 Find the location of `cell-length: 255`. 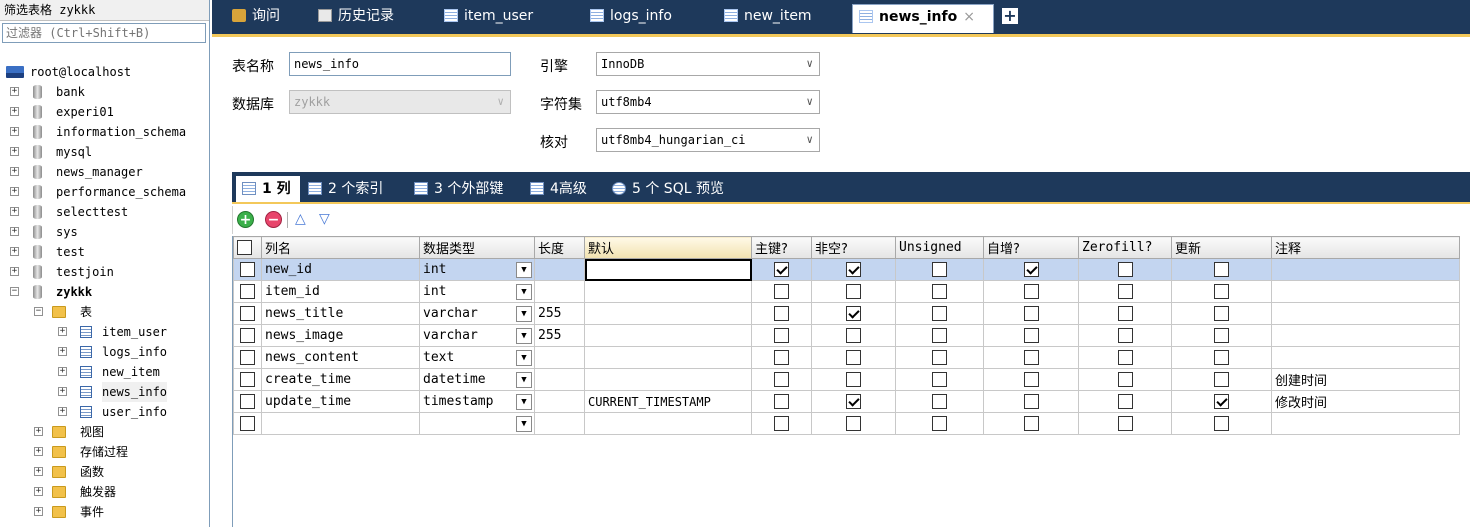

cell-length: 255 is located at coordinates (559, 313).